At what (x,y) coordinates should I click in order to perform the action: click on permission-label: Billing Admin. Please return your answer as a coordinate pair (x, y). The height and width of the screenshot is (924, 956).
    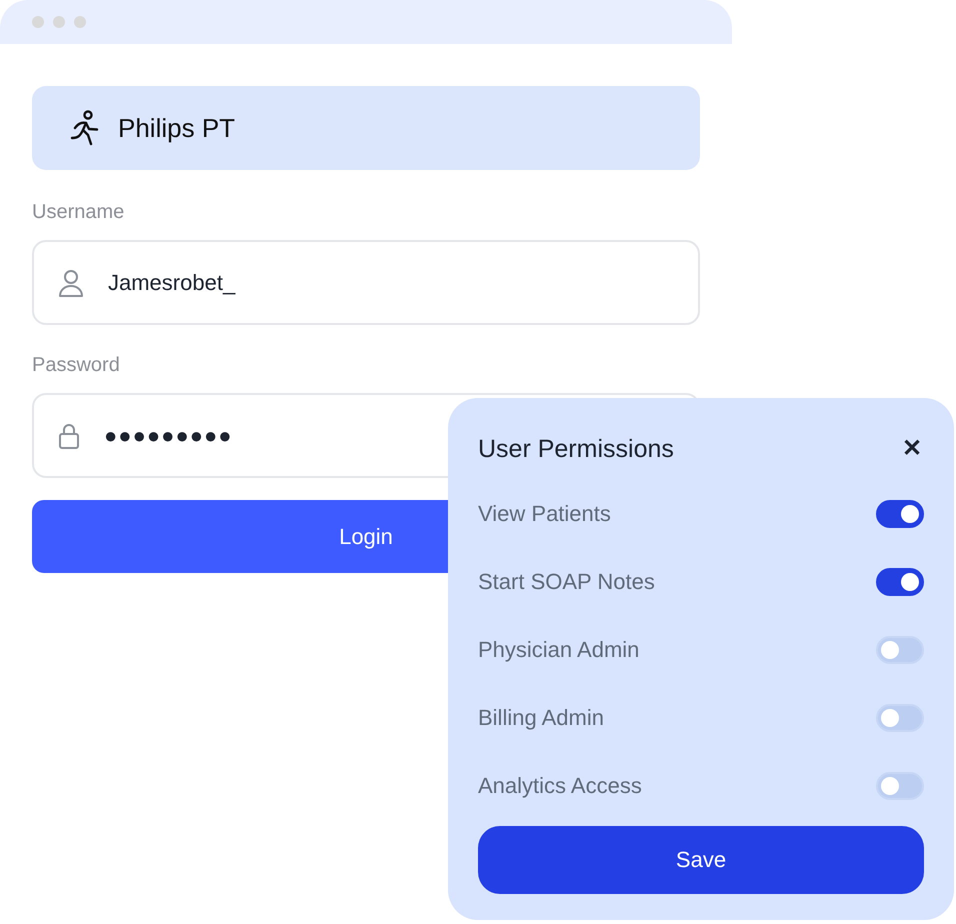
    Looking at the image, I should click on (541, 718).